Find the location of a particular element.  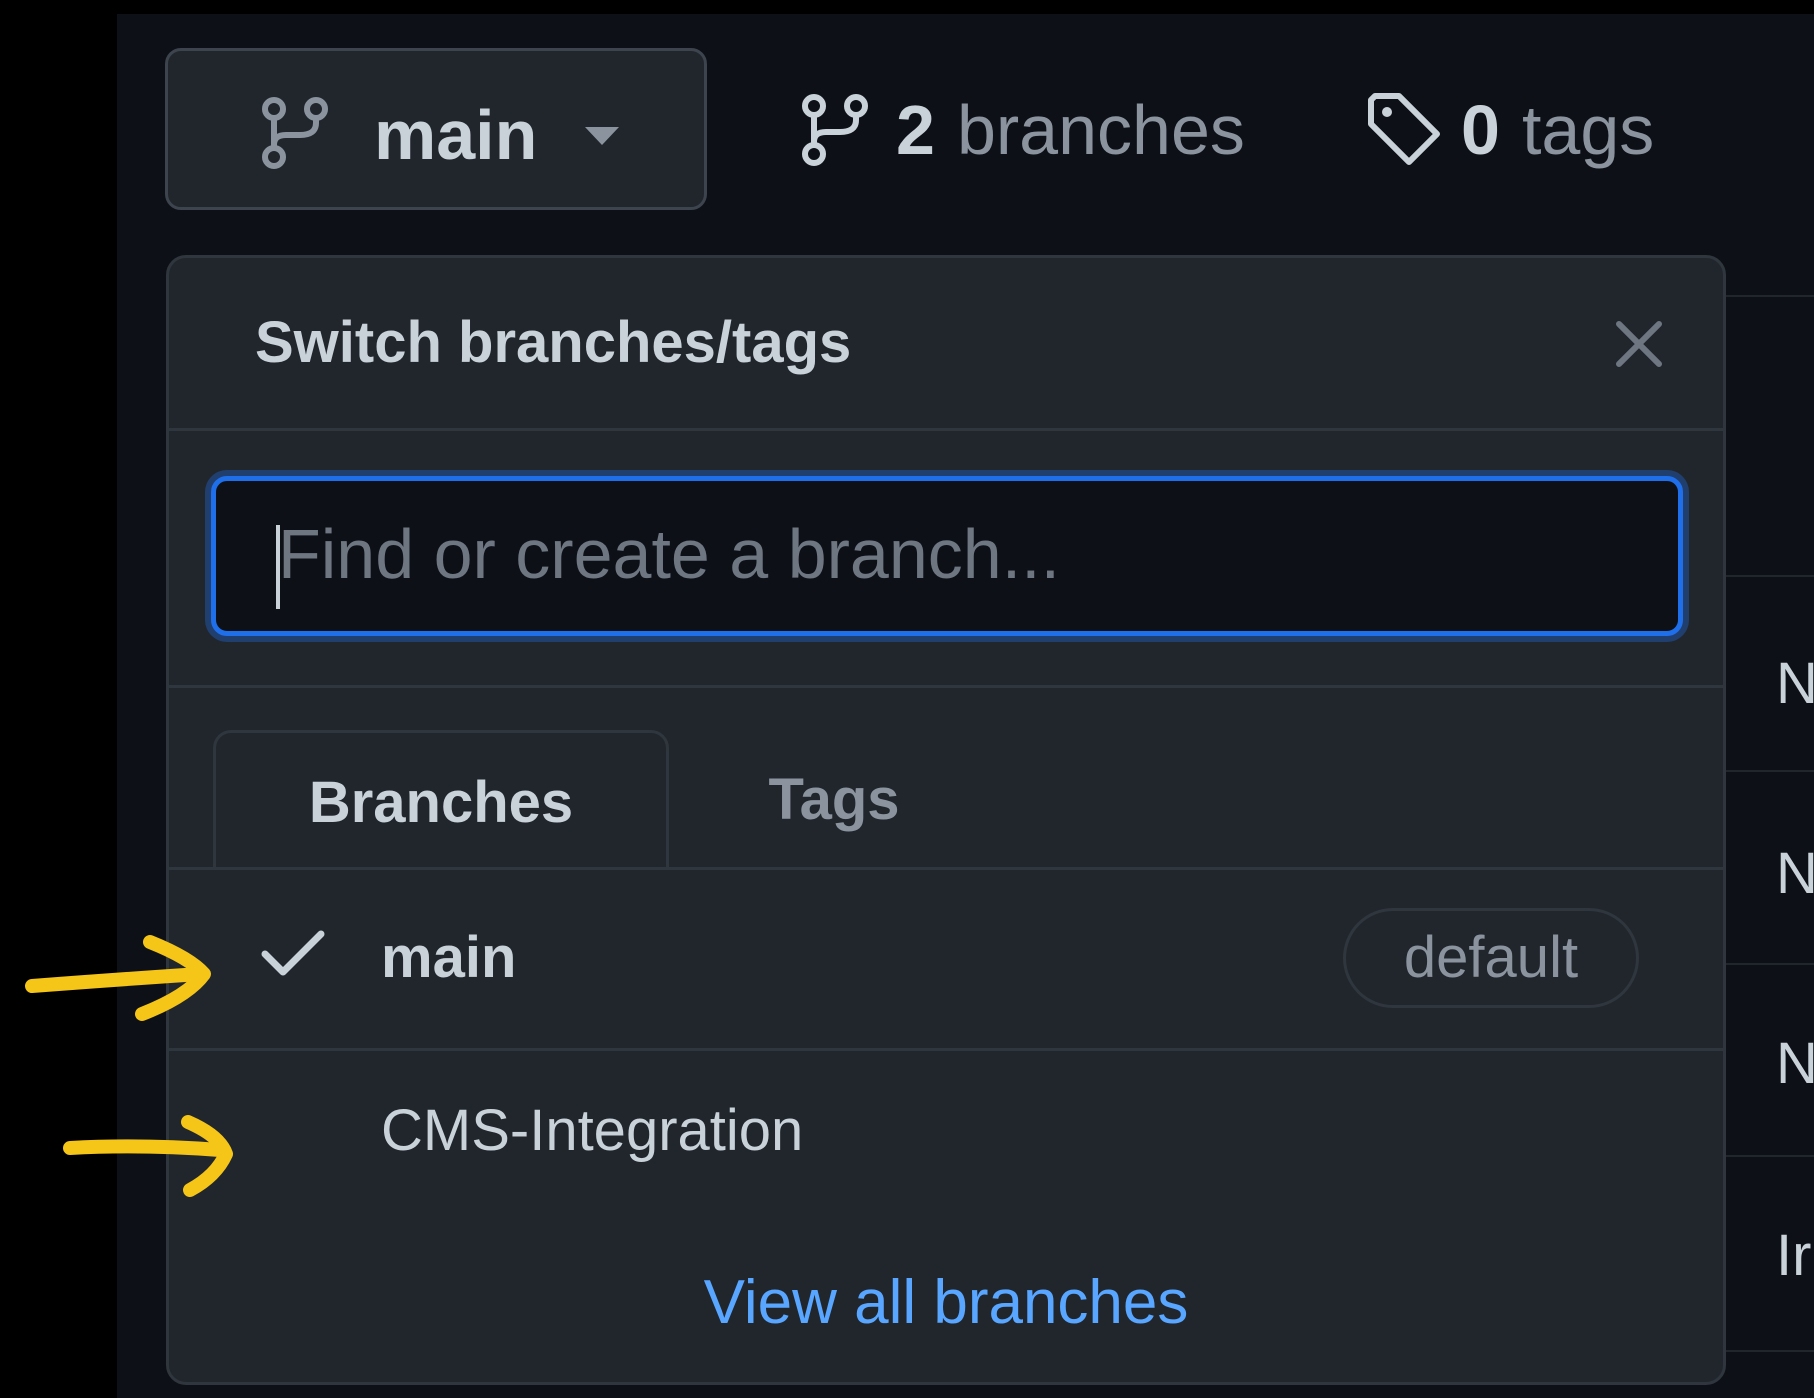

branch-select-button: main is located at coordinates (436, 129).